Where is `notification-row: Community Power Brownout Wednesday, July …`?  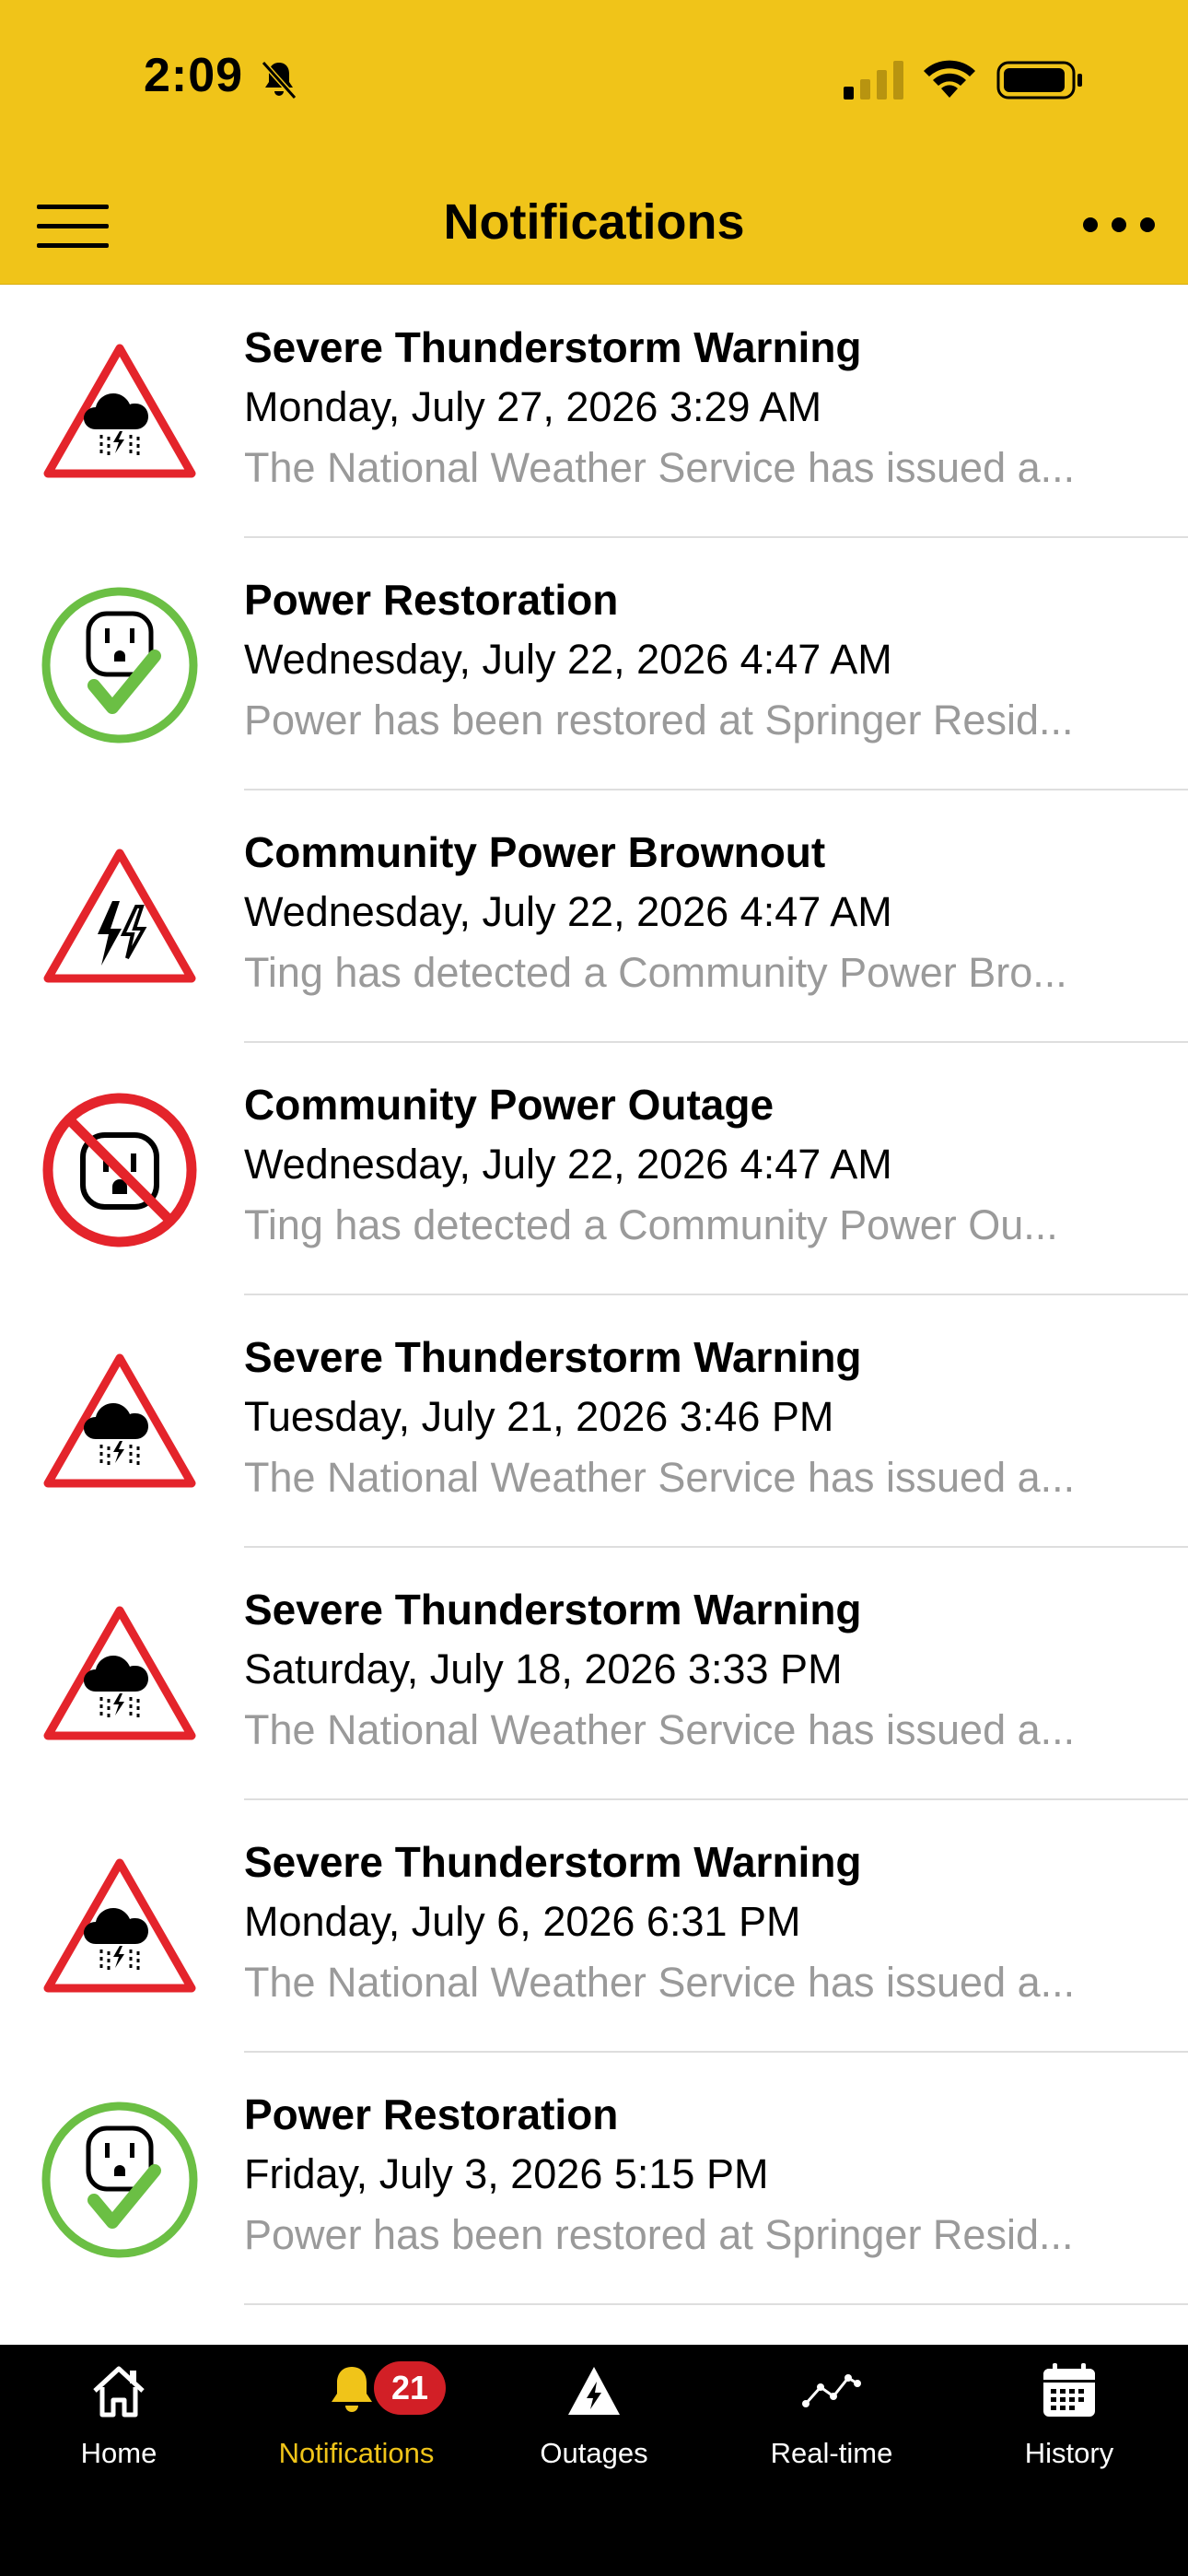 notification-row: Community Power Brownout Wednesday, July … is located at coordinates (594, 916).